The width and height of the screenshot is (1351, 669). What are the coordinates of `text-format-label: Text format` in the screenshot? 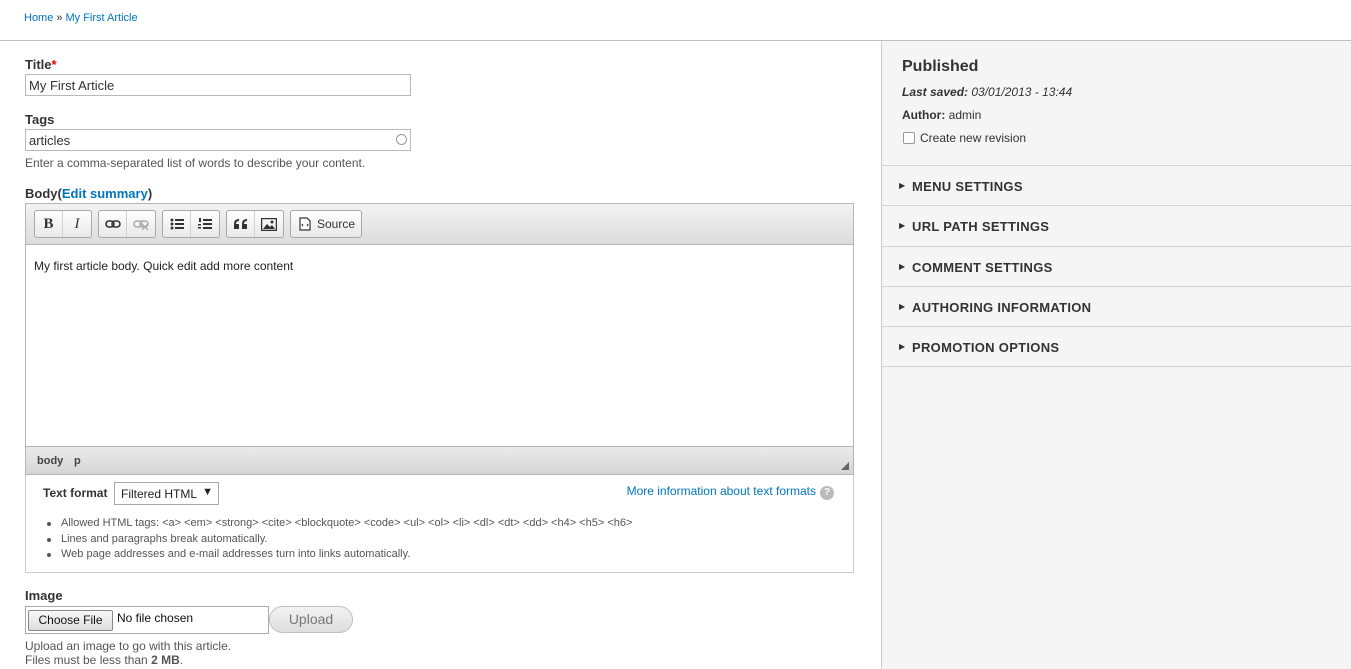 It's located at (75, 493).